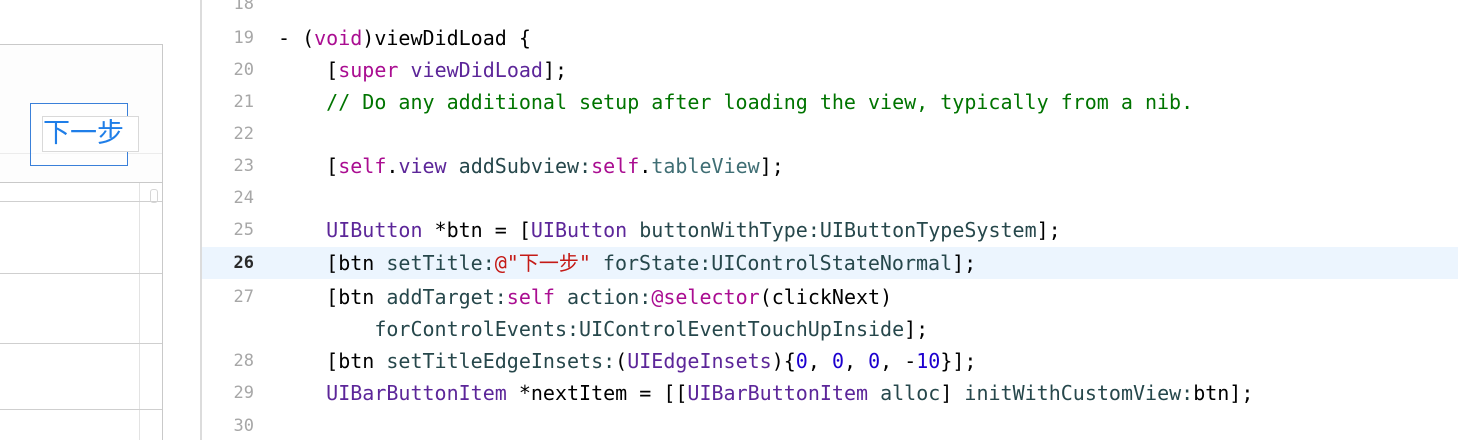 The image size is (1458, 442). I want to click on code-token: @selector, so click(705, 297).